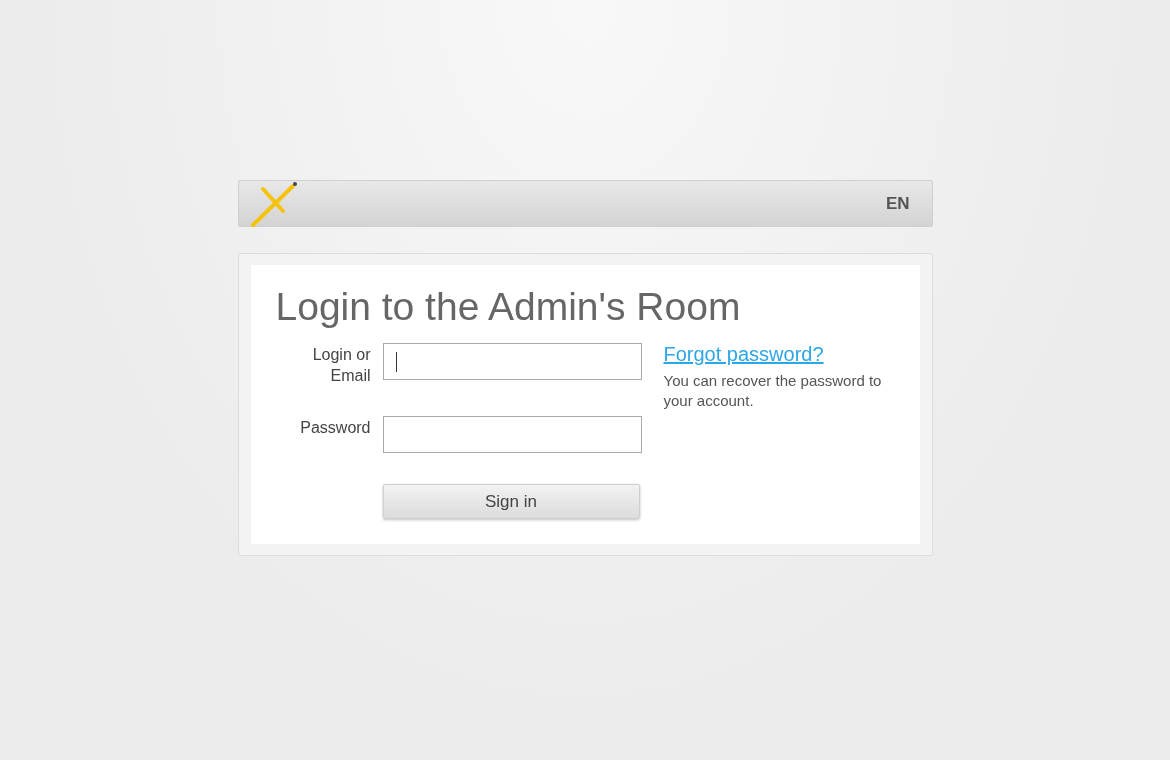  I want to click on pencil-cross-logo, so click(273, 203).